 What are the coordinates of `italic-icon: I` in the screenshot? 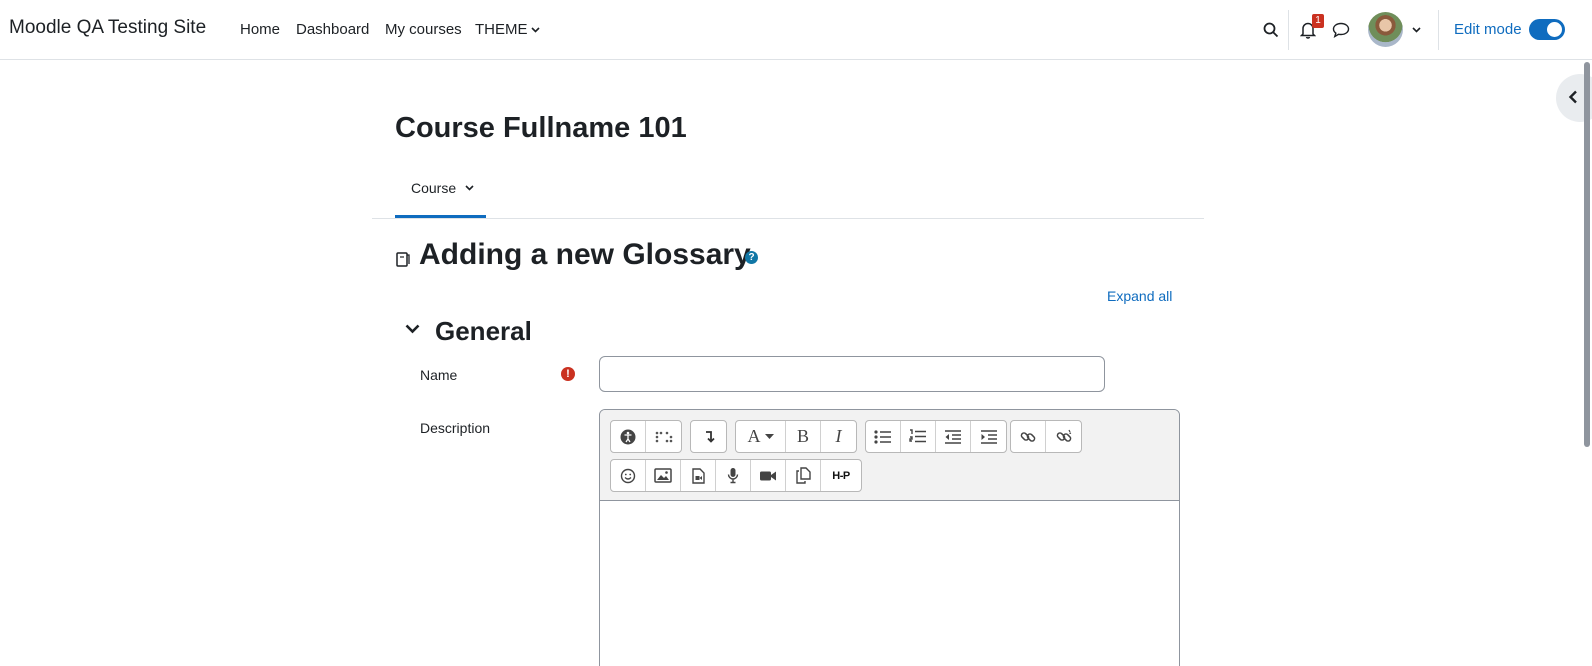 It's located at (838, 436).